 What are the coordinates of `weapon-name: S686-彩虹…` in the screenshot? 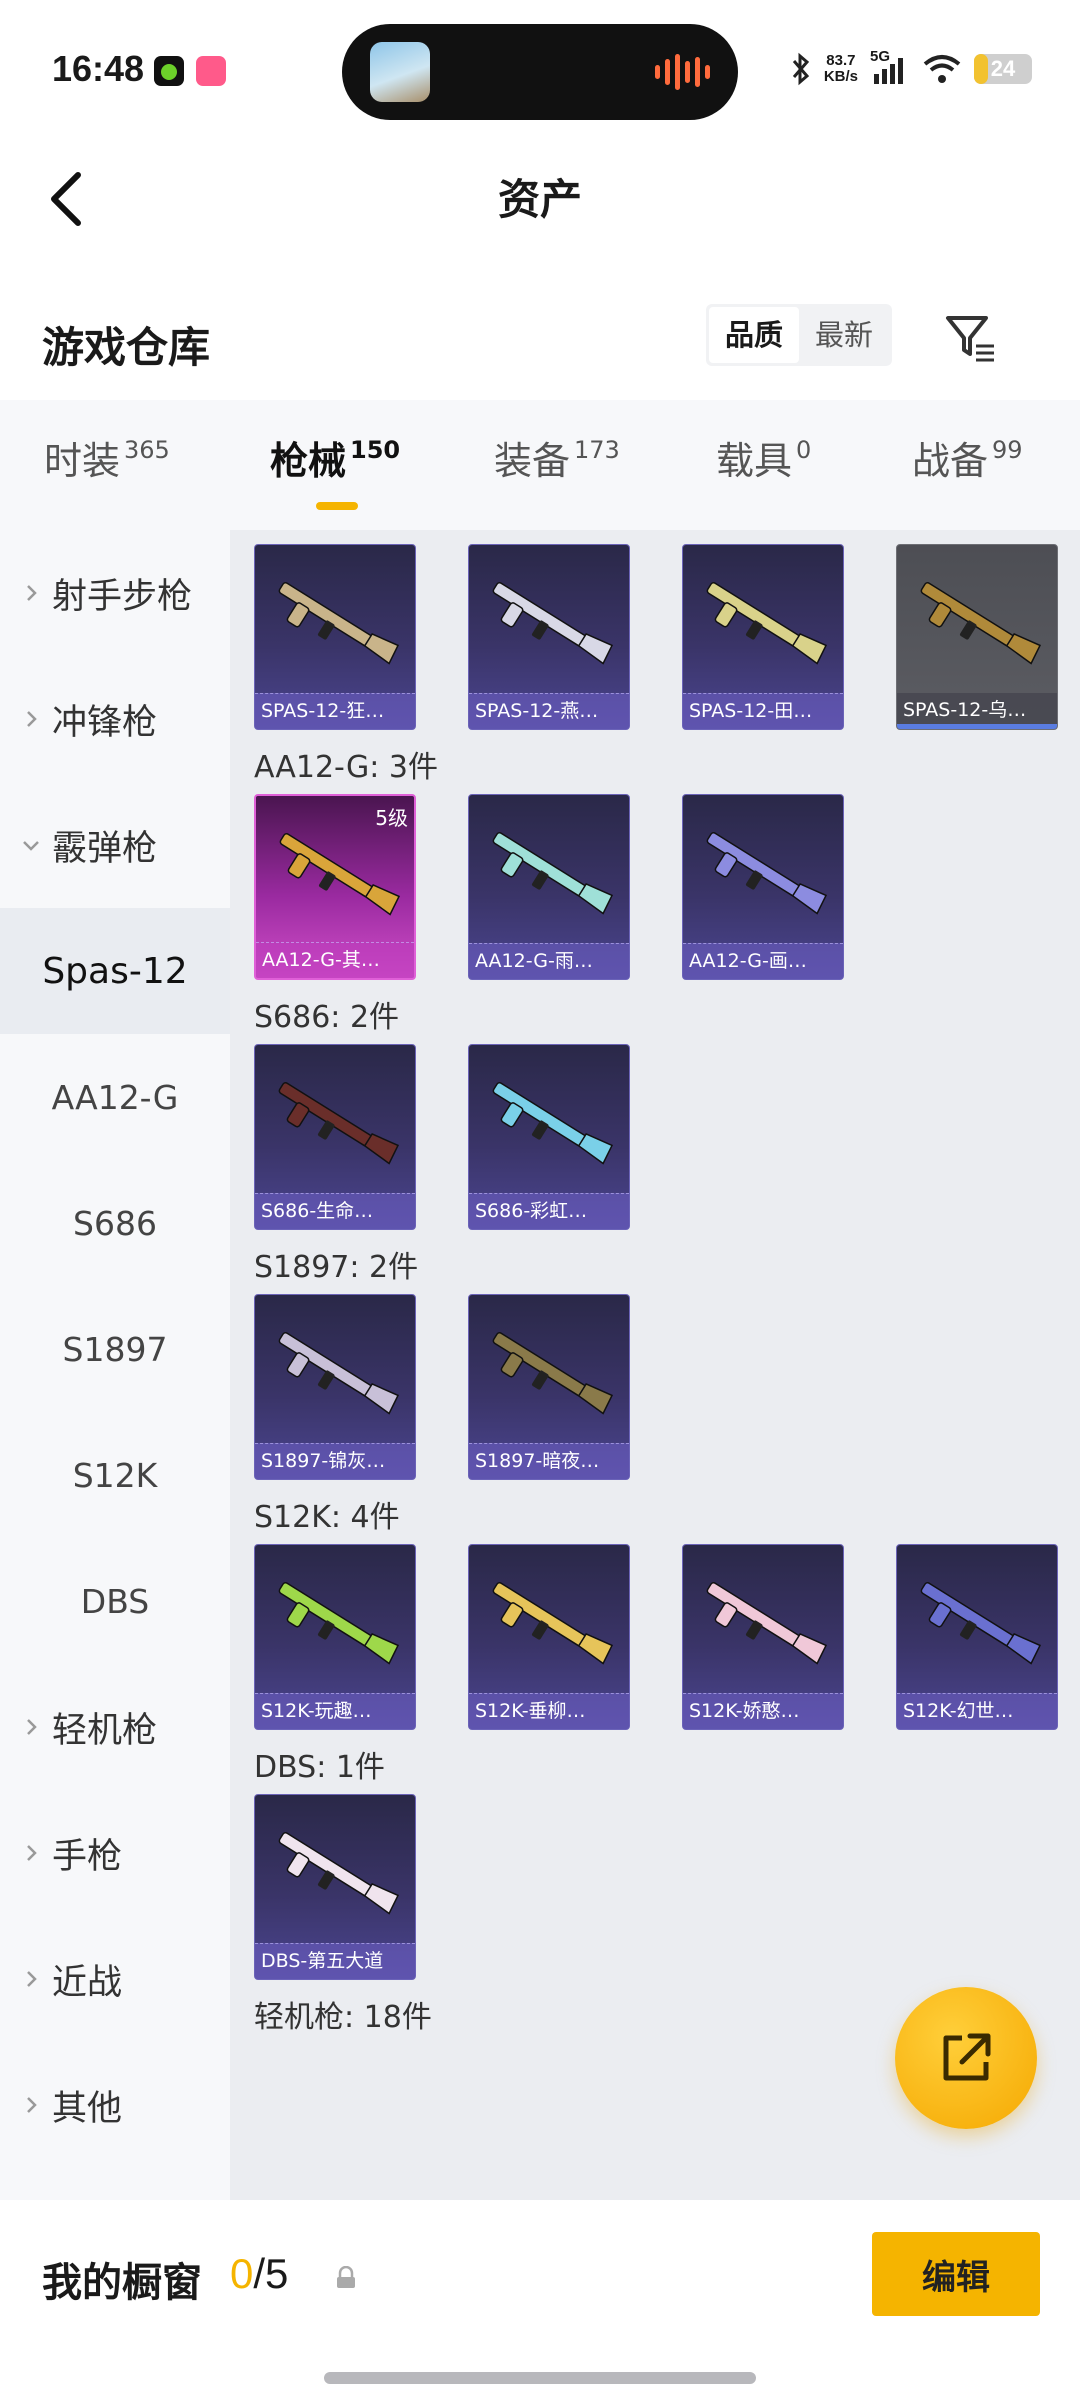 It's located at (549, 1211).